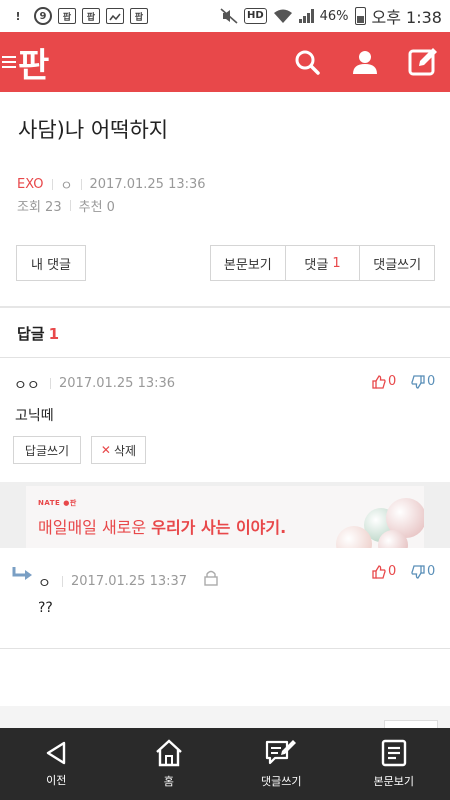  What do you see at coordinates (334, 16) in the screenshot?
I see `battery-percent: 46%` at bounding box center [334, 16].